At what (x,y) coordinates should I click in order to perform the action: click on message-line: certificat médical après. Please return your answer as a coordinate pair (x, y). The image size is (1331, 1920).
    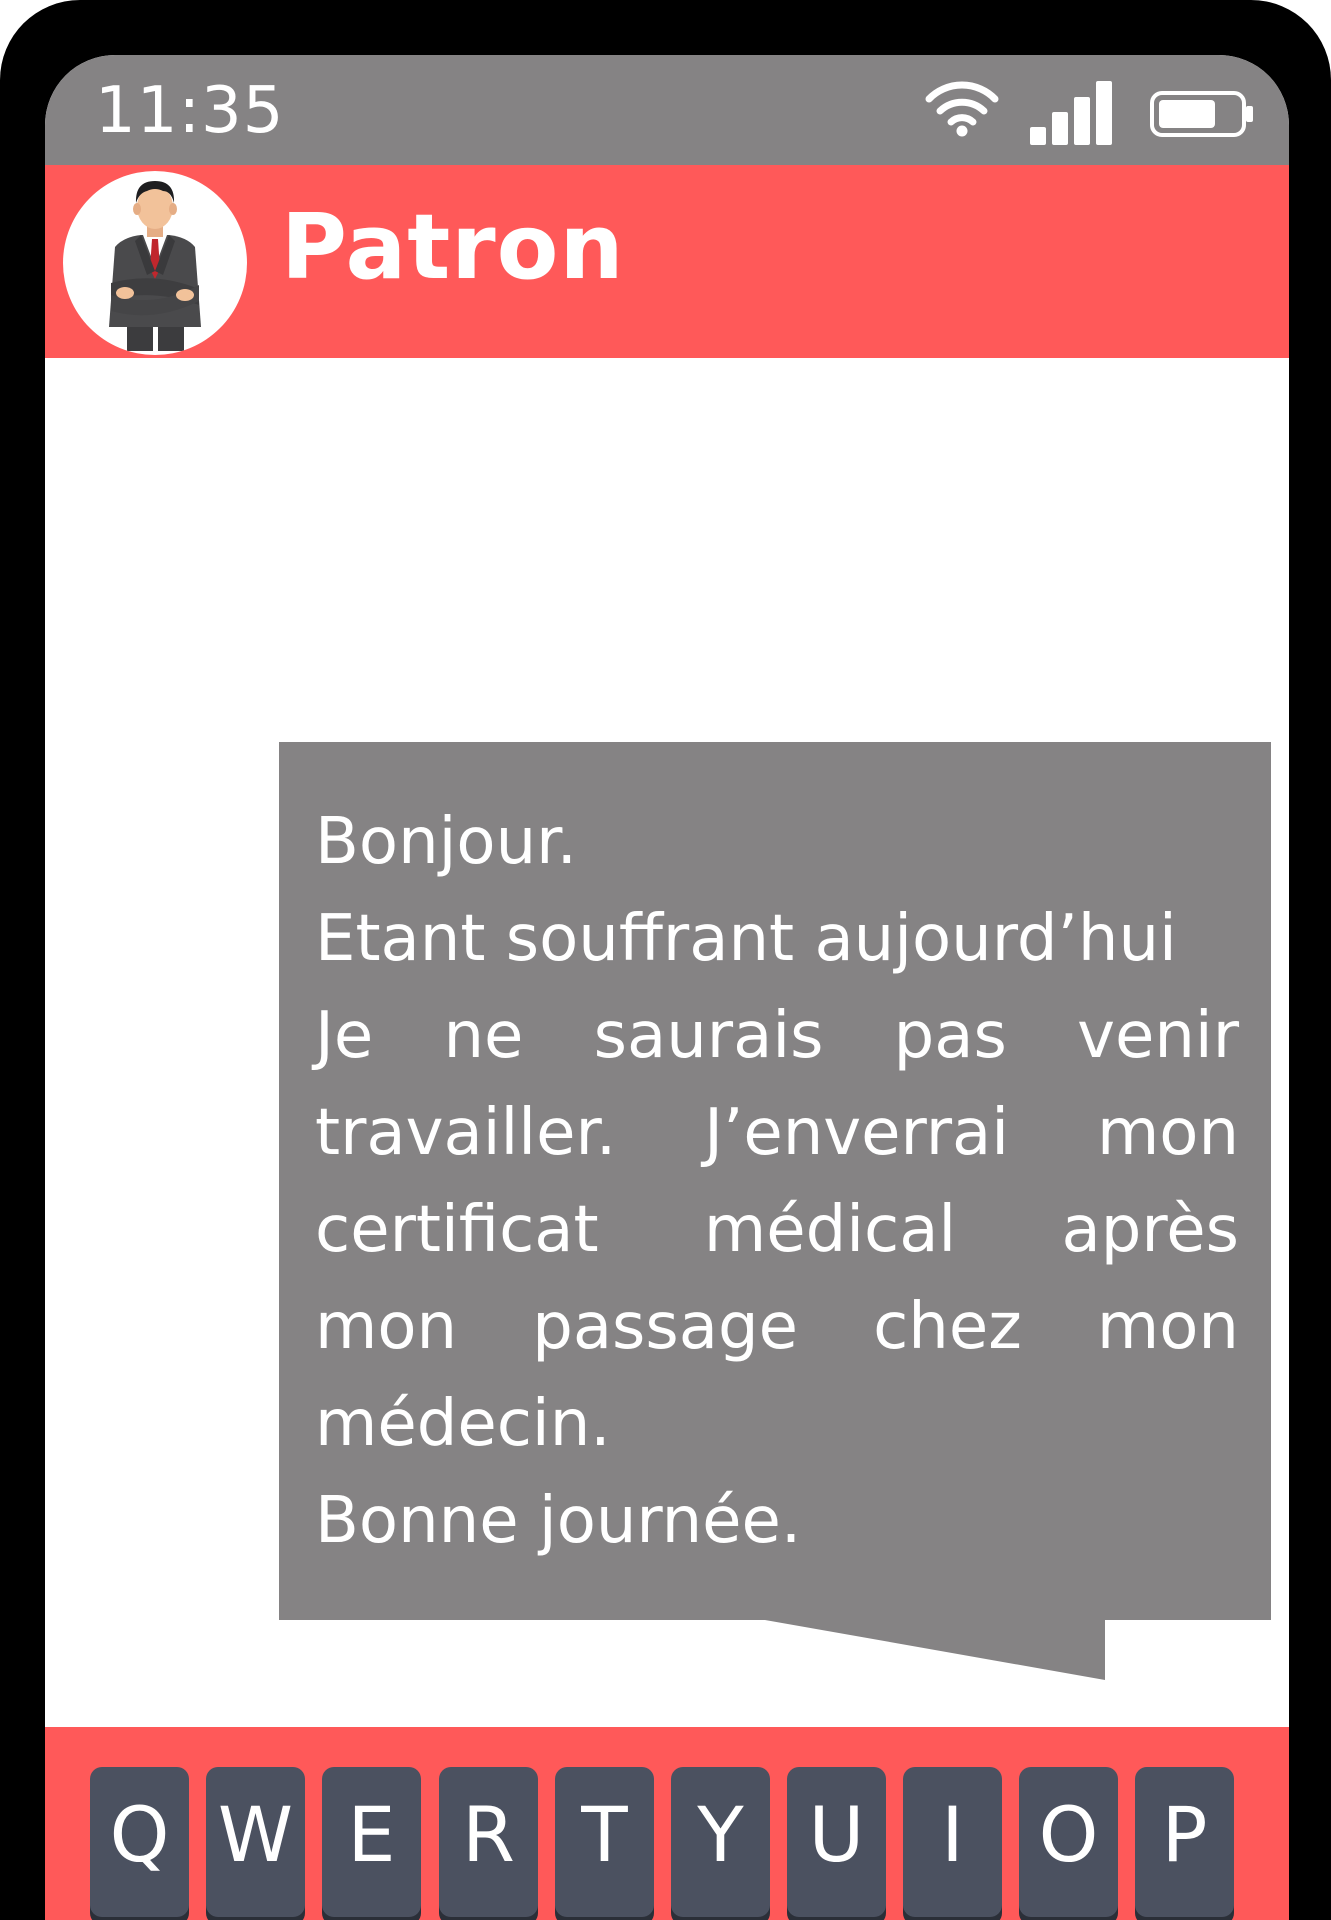
    Looking at the image, I should click on (777, 1230).